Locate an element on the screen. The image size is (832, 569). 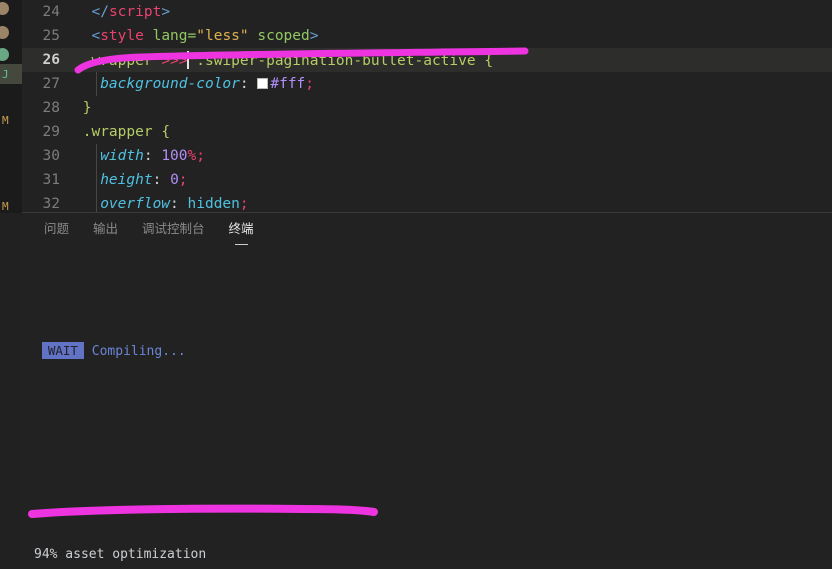
code-line: 31 height: 0; is located at coordinates (427, 180).